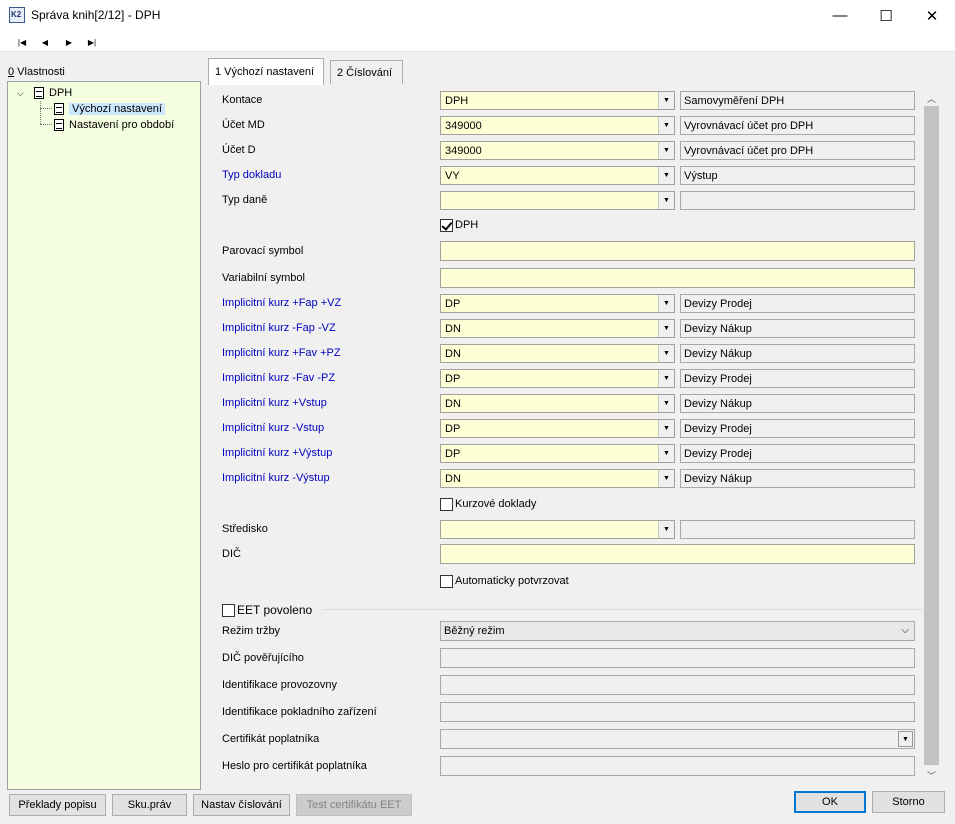  What do you see at coordinates (677, 739) in the screenshot?
I see `certifikat-combo: ▼` at bounding box center [677, 739].